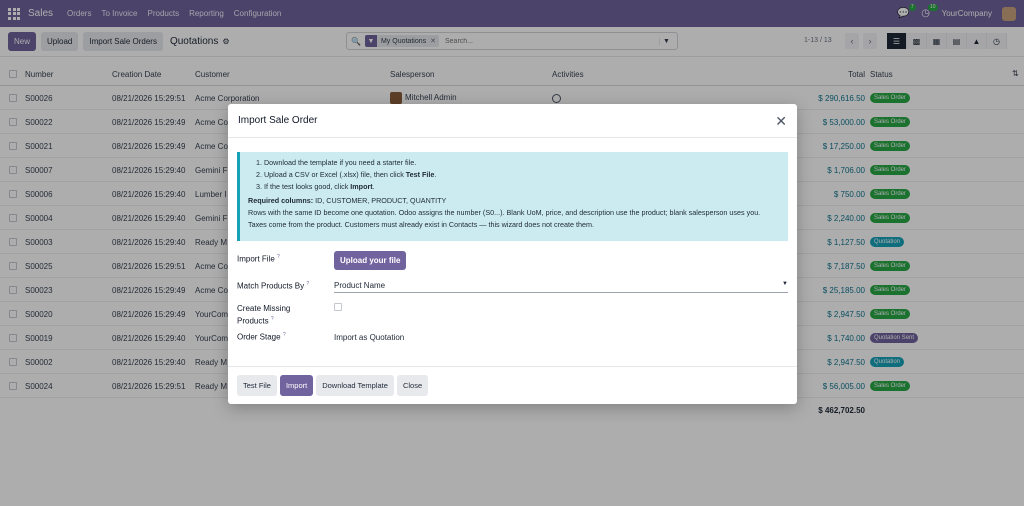 Image resolution: width=1024 pixels, height=506 pixels. Describe the element at coordinates (278, 120) in the screenshot. I see `modal-title: Import Sale Order` at that location.